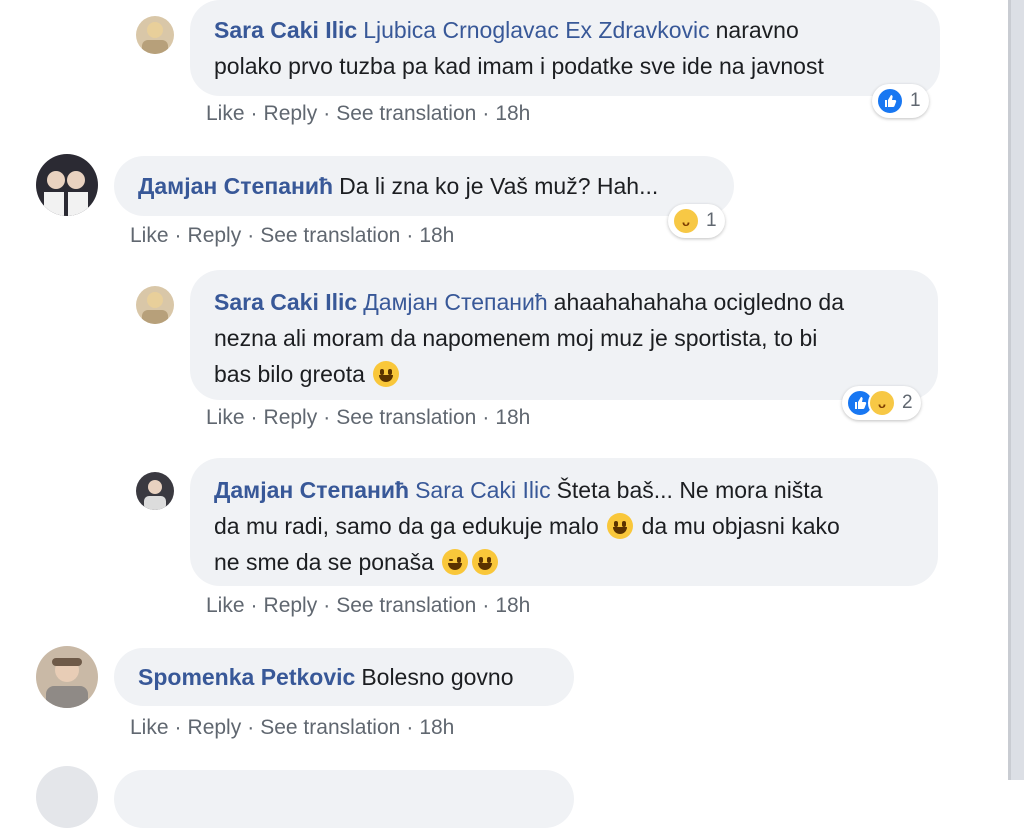 This screenshot has width=1024, height=828. What do you see at coordinates (689, 490) in the screenshot?
I see `comment-text: Šteta baš... Ne mora ništa` at bounding box center [689, 490].